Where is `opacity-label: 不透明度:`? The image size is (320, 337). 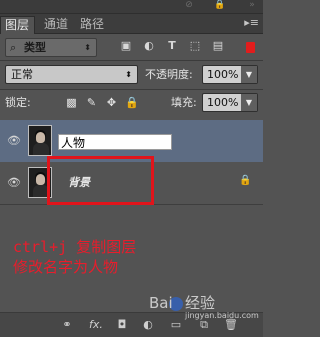
opacity-label: 不透明度: is located at coordinates (169, 74).